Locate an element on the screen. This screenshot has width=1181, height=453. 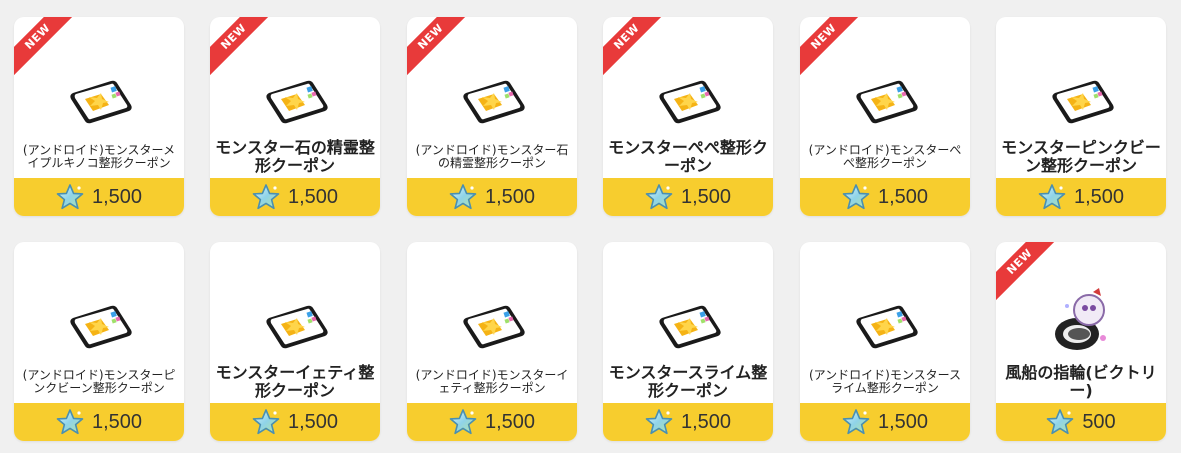
shop-item-card-4: NEW モンスターぺぺ整形クーポン 1,500 is located at coordinates (688, 116).